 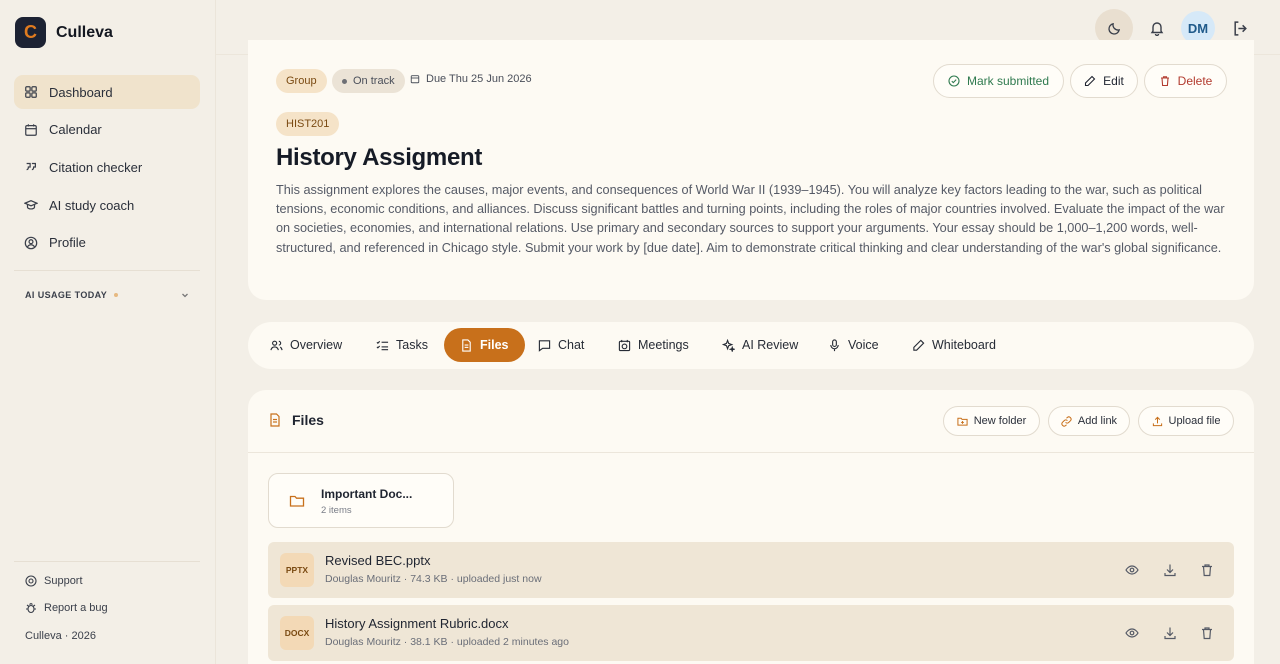 I want to click on delete-button: Delete, so click(x=1185, y=81).